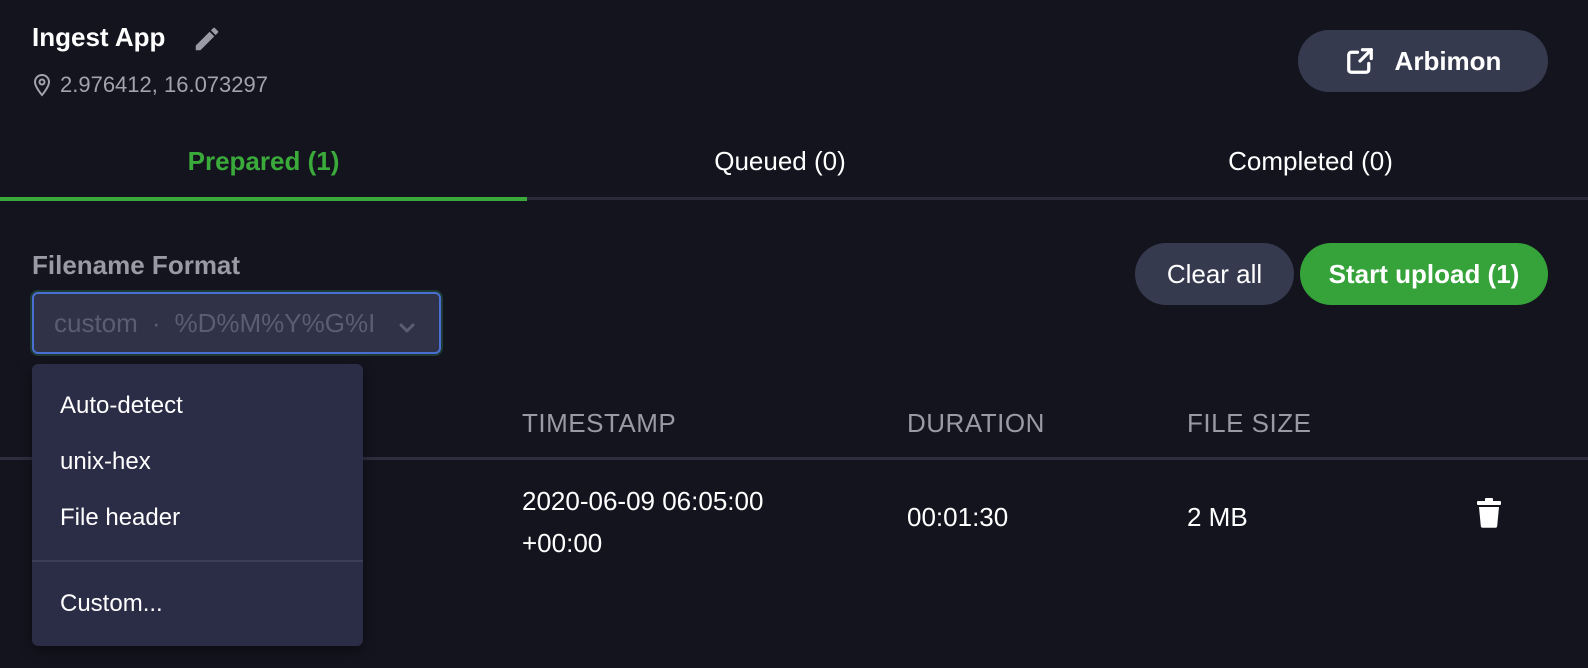 The image size is (1588, 668). Describe the element at coordinates (1448, 60) in the screenshot. I see `arbimon-label: Arbimon` at that location.